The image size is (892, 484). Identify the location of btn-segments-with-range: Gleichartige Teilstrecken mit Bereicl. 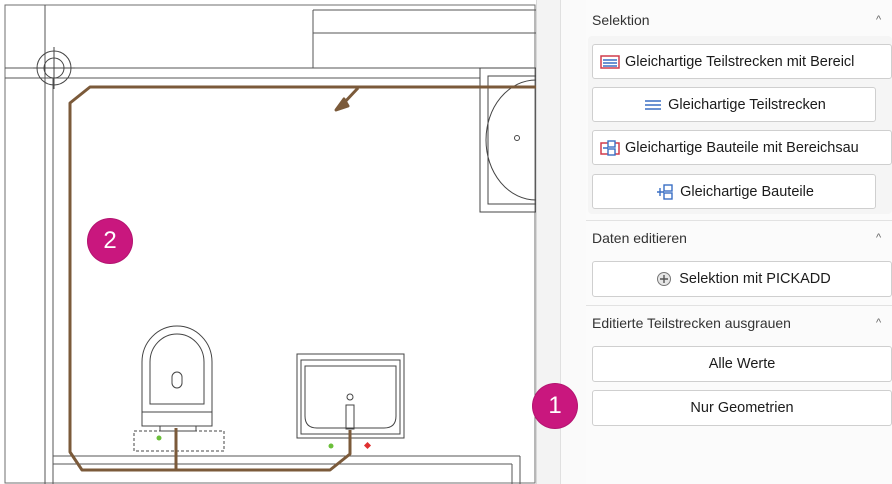
(742, 61).